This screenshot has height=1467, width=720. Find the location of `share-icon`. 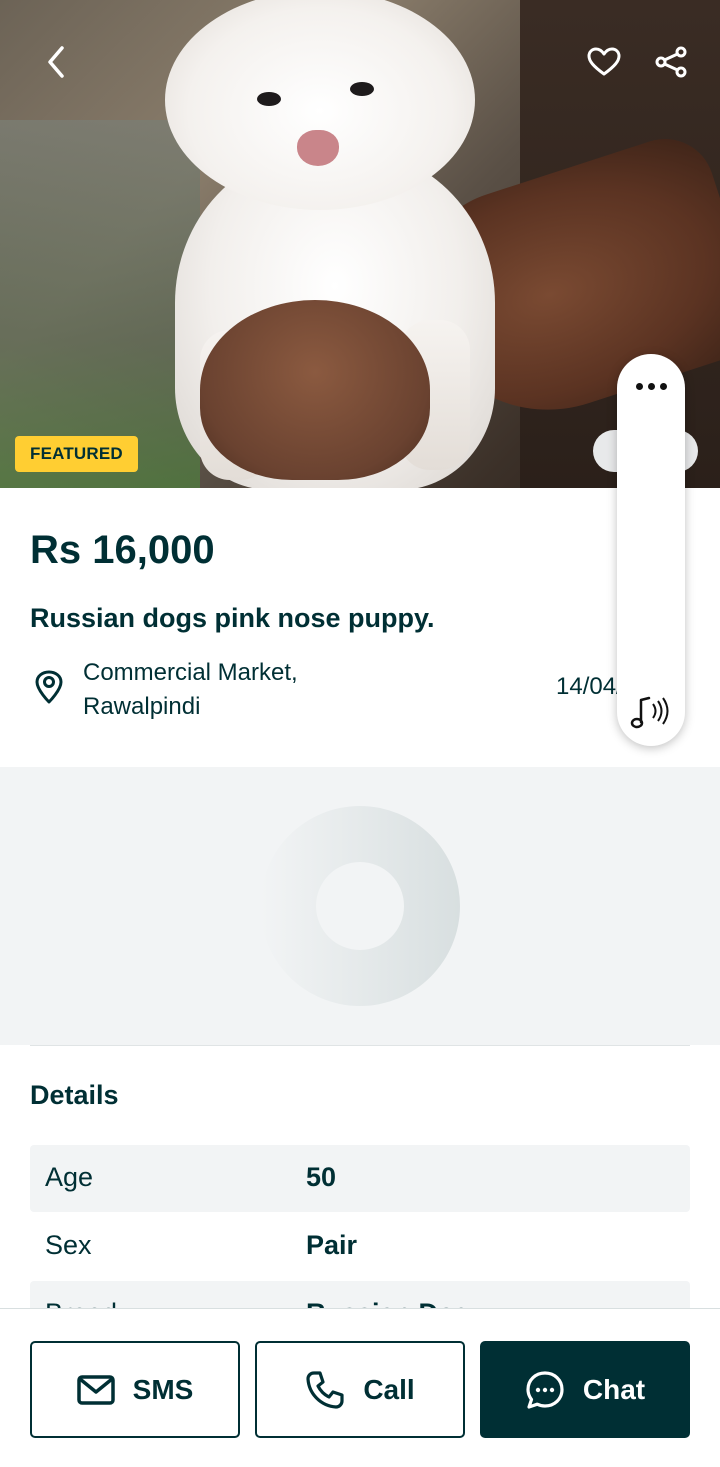

share-icon is located at coordinates (671, 62).